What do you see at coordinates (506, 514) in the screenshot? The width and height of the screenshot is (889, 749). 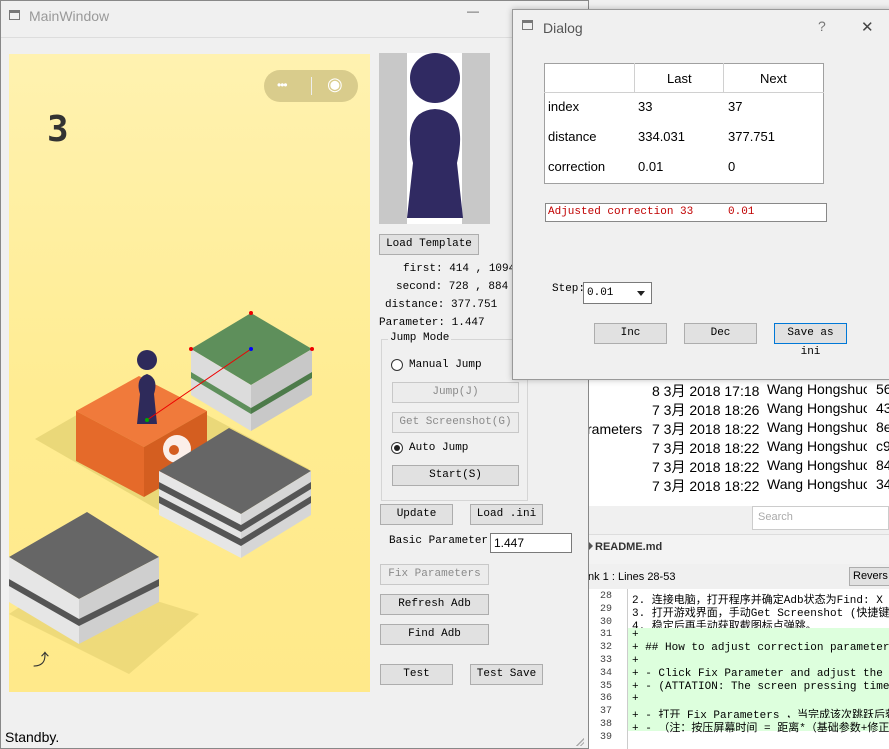 I see `load-ini-button: Load .ini` at bounding box center [506, 514].